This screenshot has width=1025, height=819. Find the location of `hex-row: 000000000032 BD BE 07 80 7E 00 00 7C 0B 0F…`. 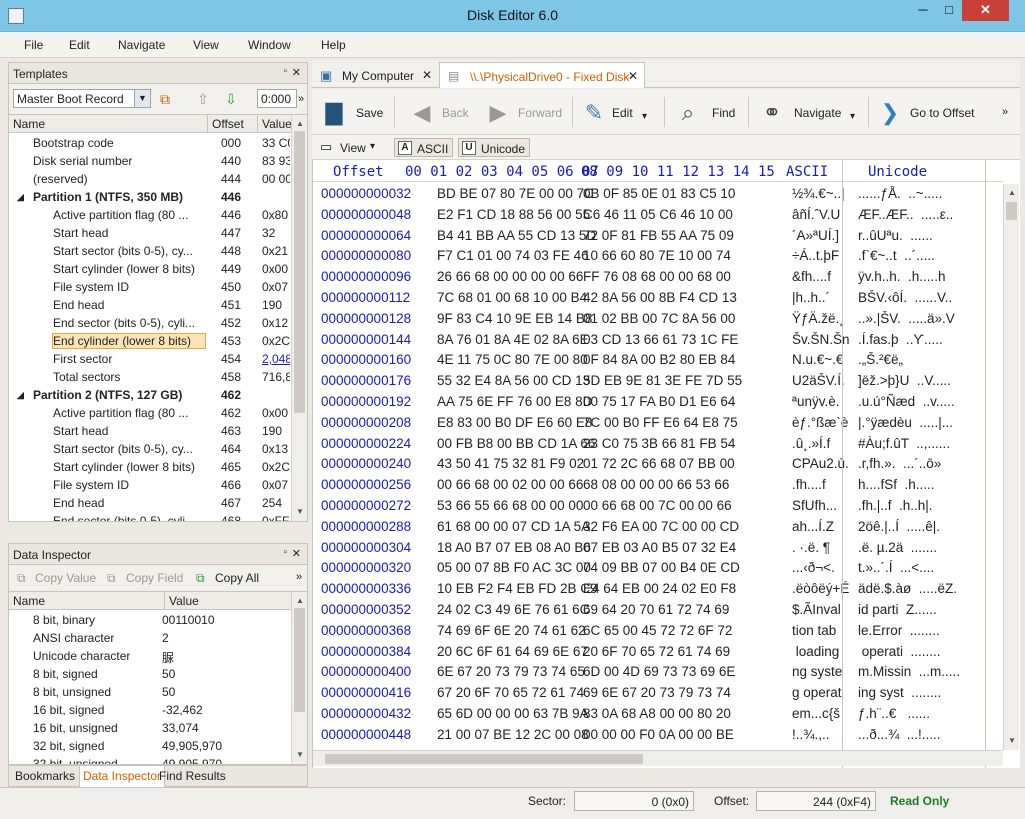

hex-row: 000000000032 BD BE 07 80 7E 00 00 7C 0B 0F… is located at coordinates (658, 194).